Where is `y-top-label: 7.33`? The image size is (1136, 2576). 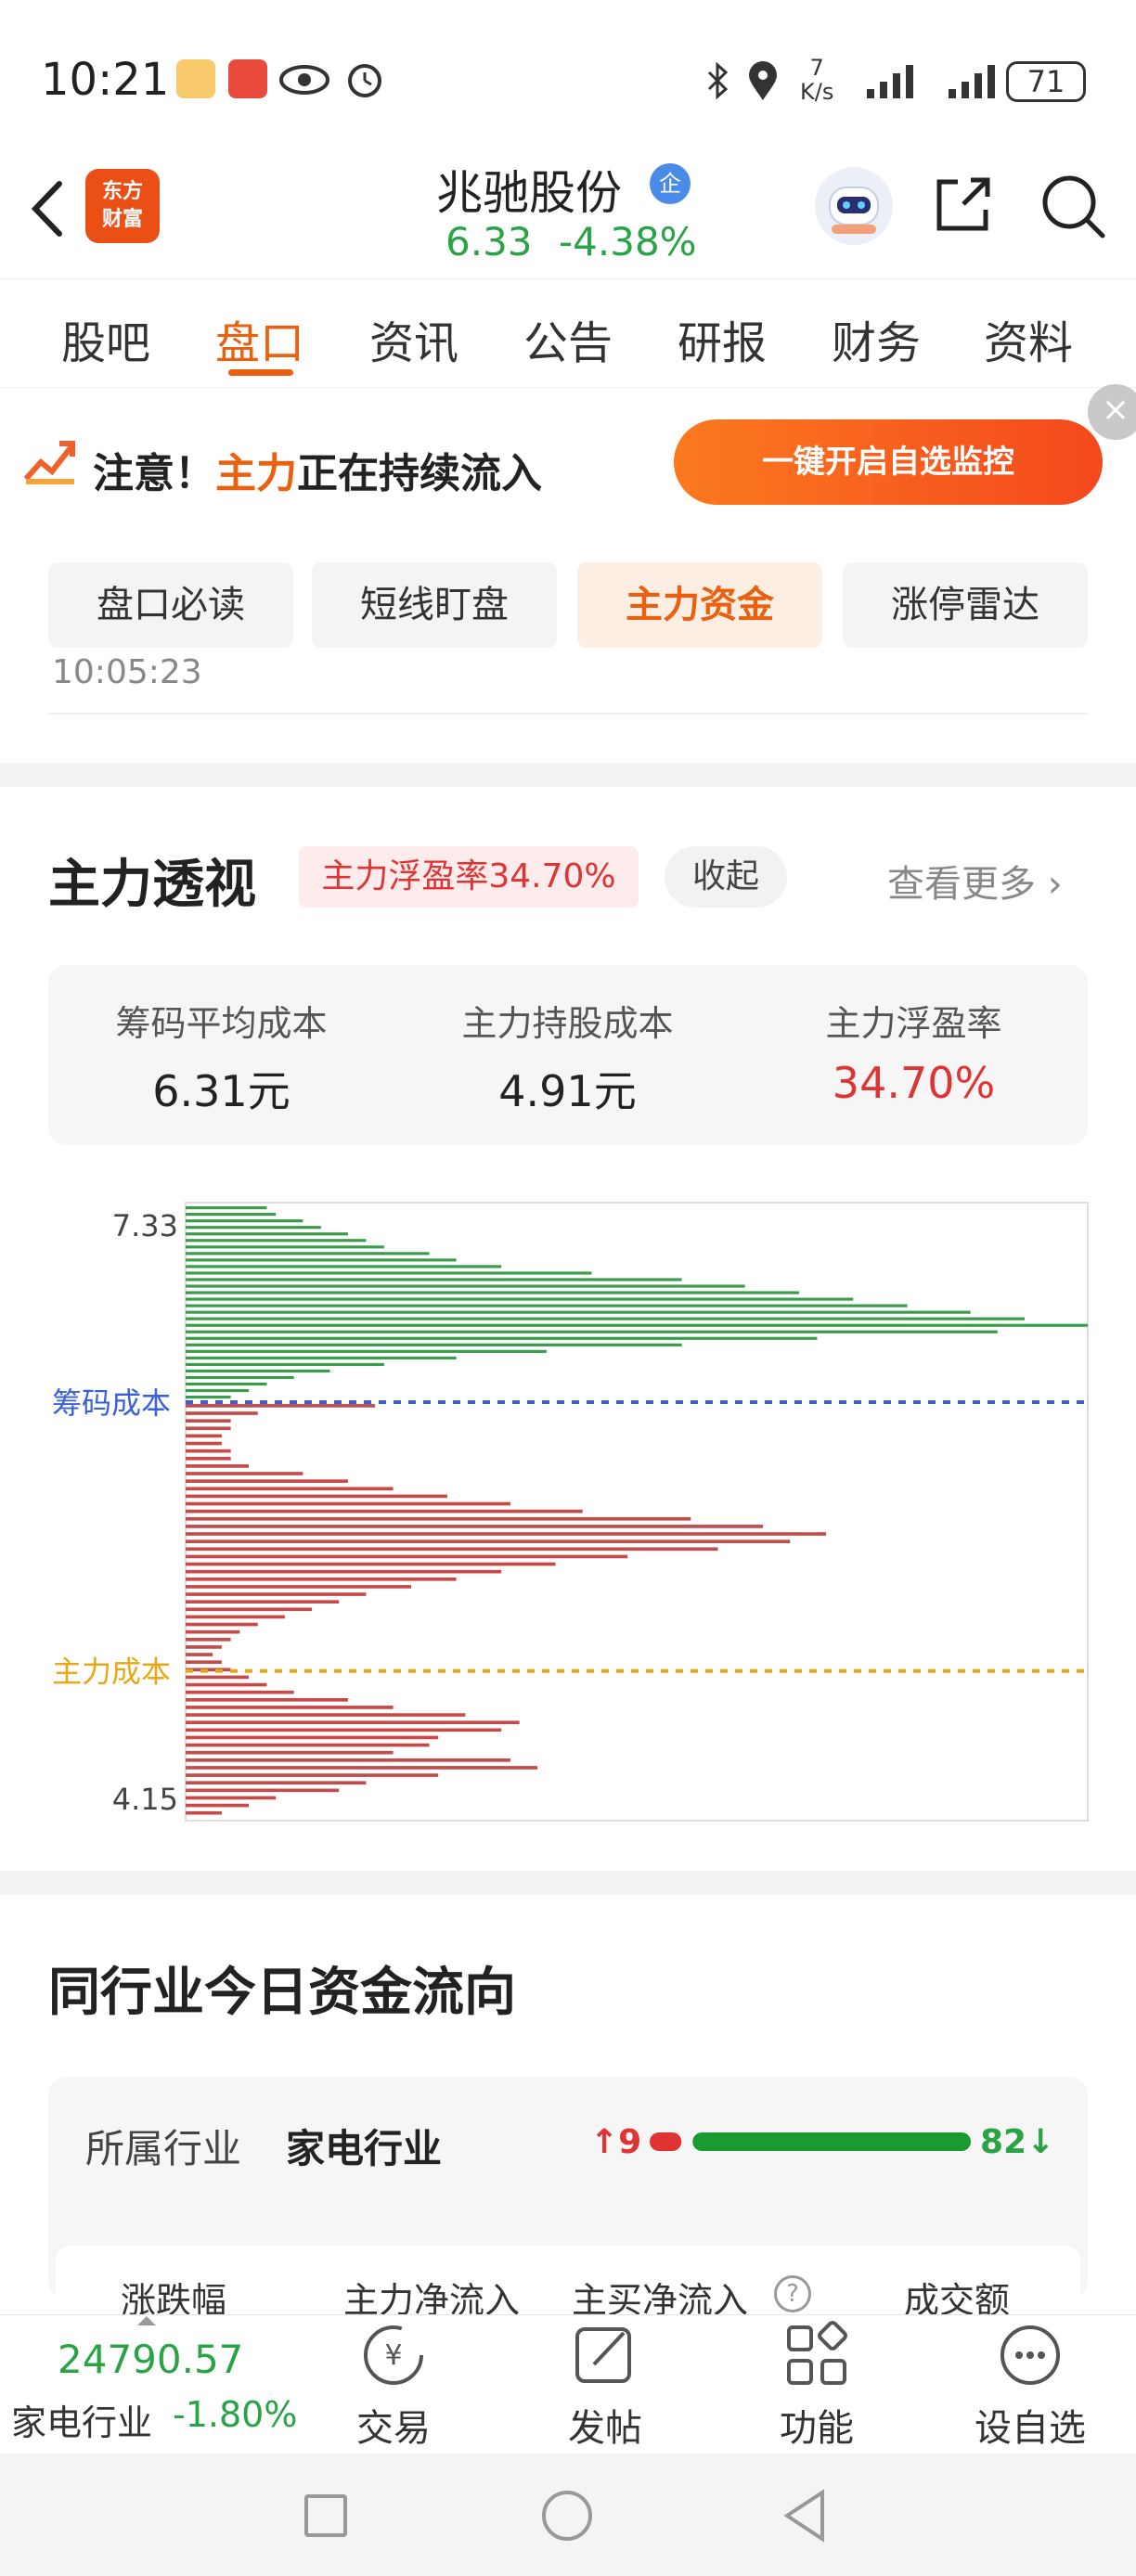 y-top-label: 7.33 is located at coordinates (145, 1225).